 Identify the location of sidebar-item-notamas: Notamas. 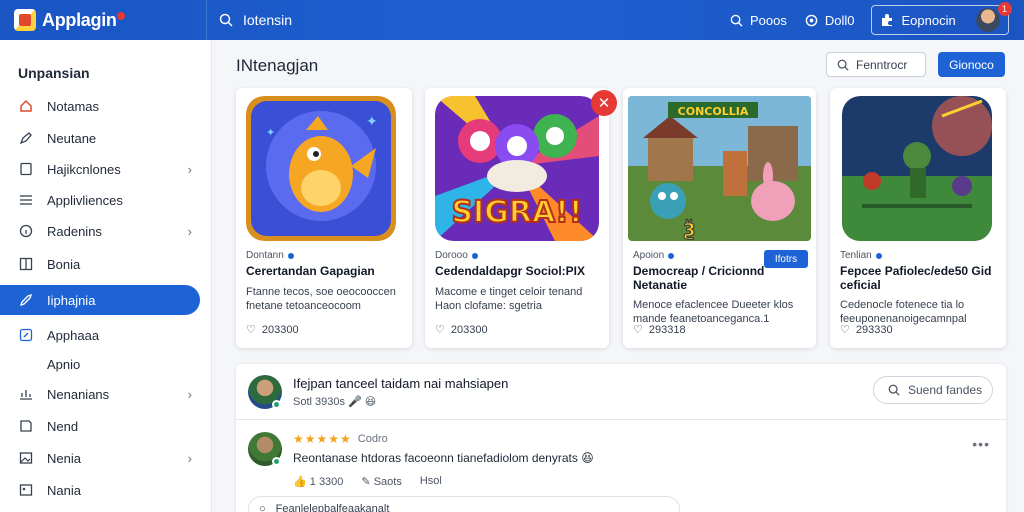
(106, 106).